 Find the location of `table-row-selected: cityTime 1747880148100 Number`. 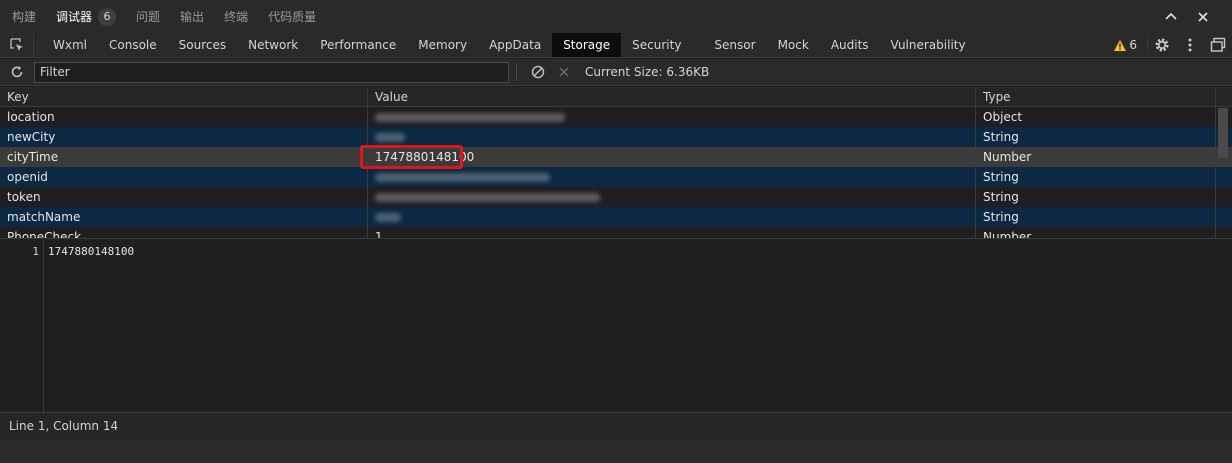

table-row-selected: cityTime 1747880148100 Number is located at coordinates (616, 157).